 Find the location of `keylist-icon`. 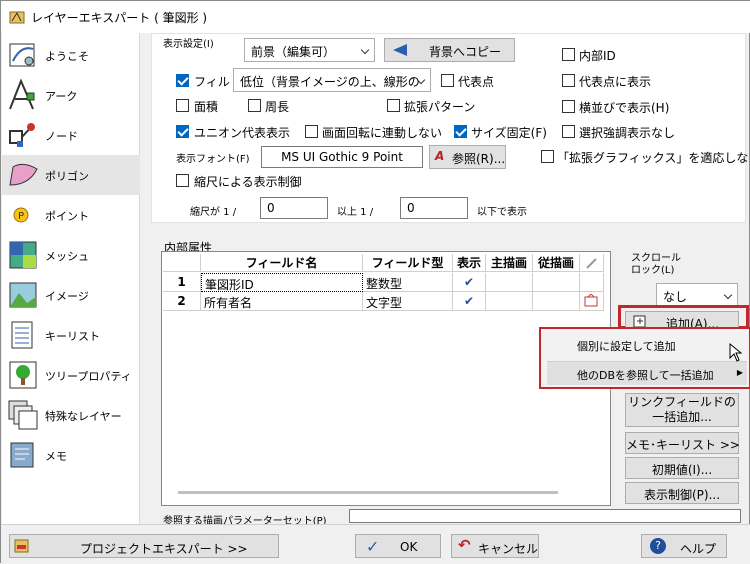

keylist-icon is located at coordinates (23, 335).